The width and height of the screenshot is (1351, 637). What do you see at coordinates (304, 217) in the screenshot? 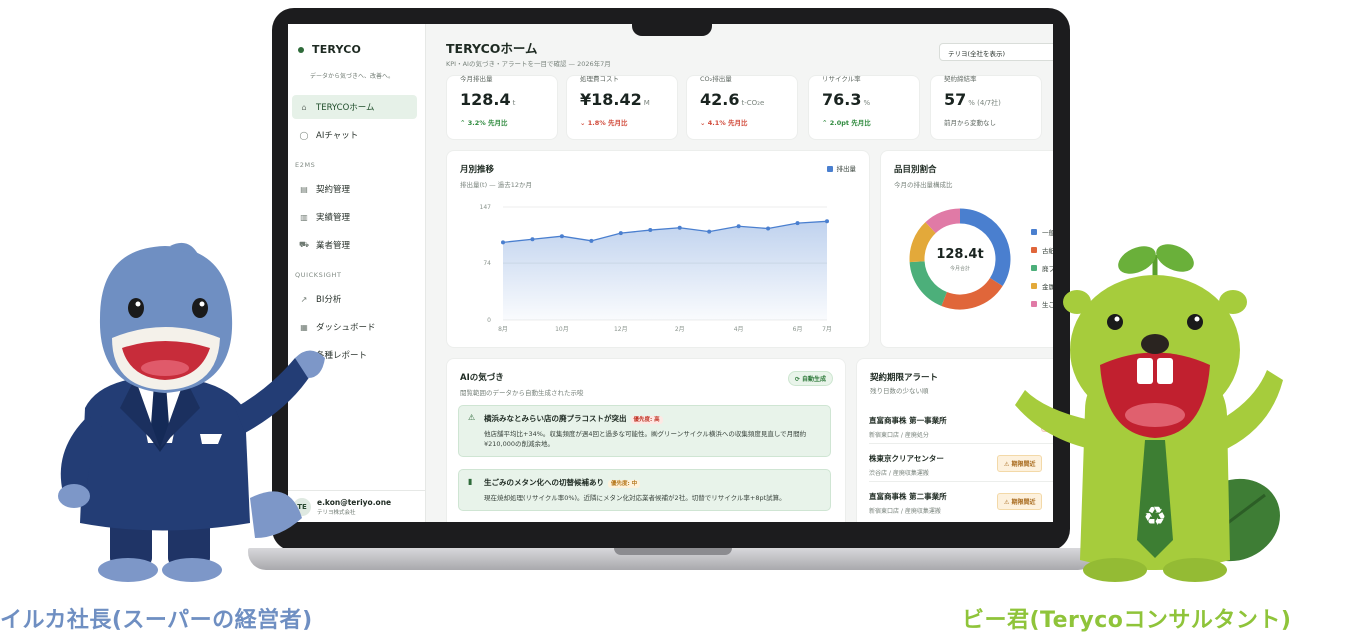
I see `bar-chart-icon: ▥` at bounding box center [304, 217].